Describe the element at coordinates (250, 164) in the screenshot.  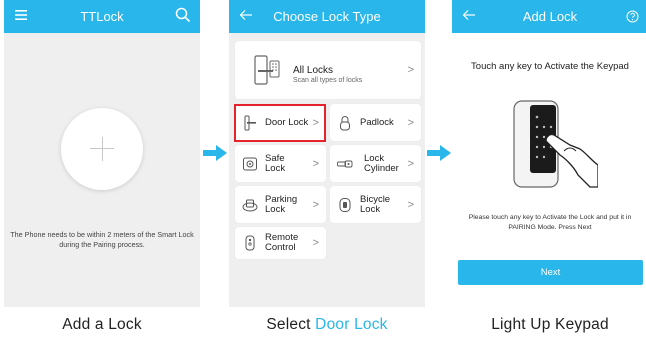
I see `safe-icon` at that location.